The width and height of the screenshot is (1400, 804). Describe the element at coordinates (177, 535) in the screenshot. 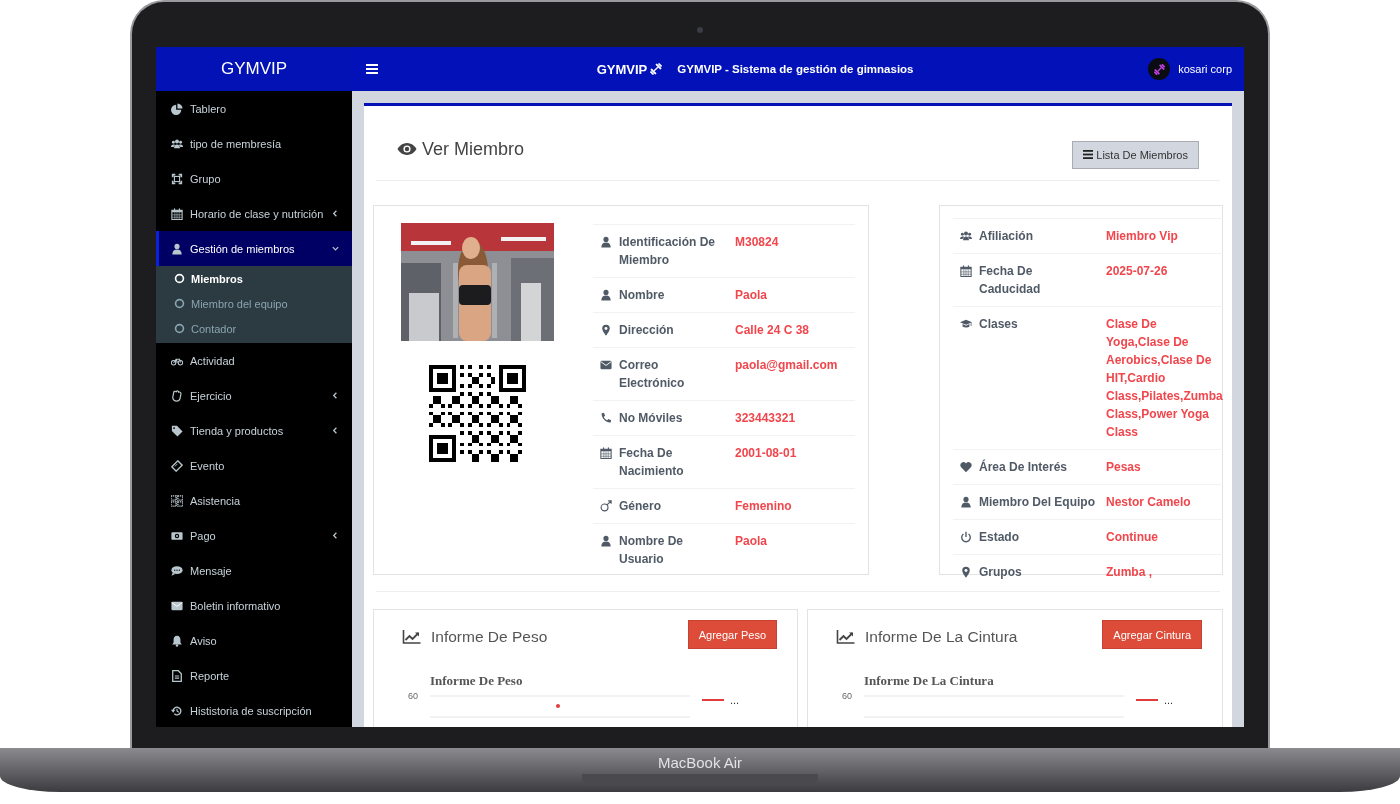

I see `banknote-icon` at that location.